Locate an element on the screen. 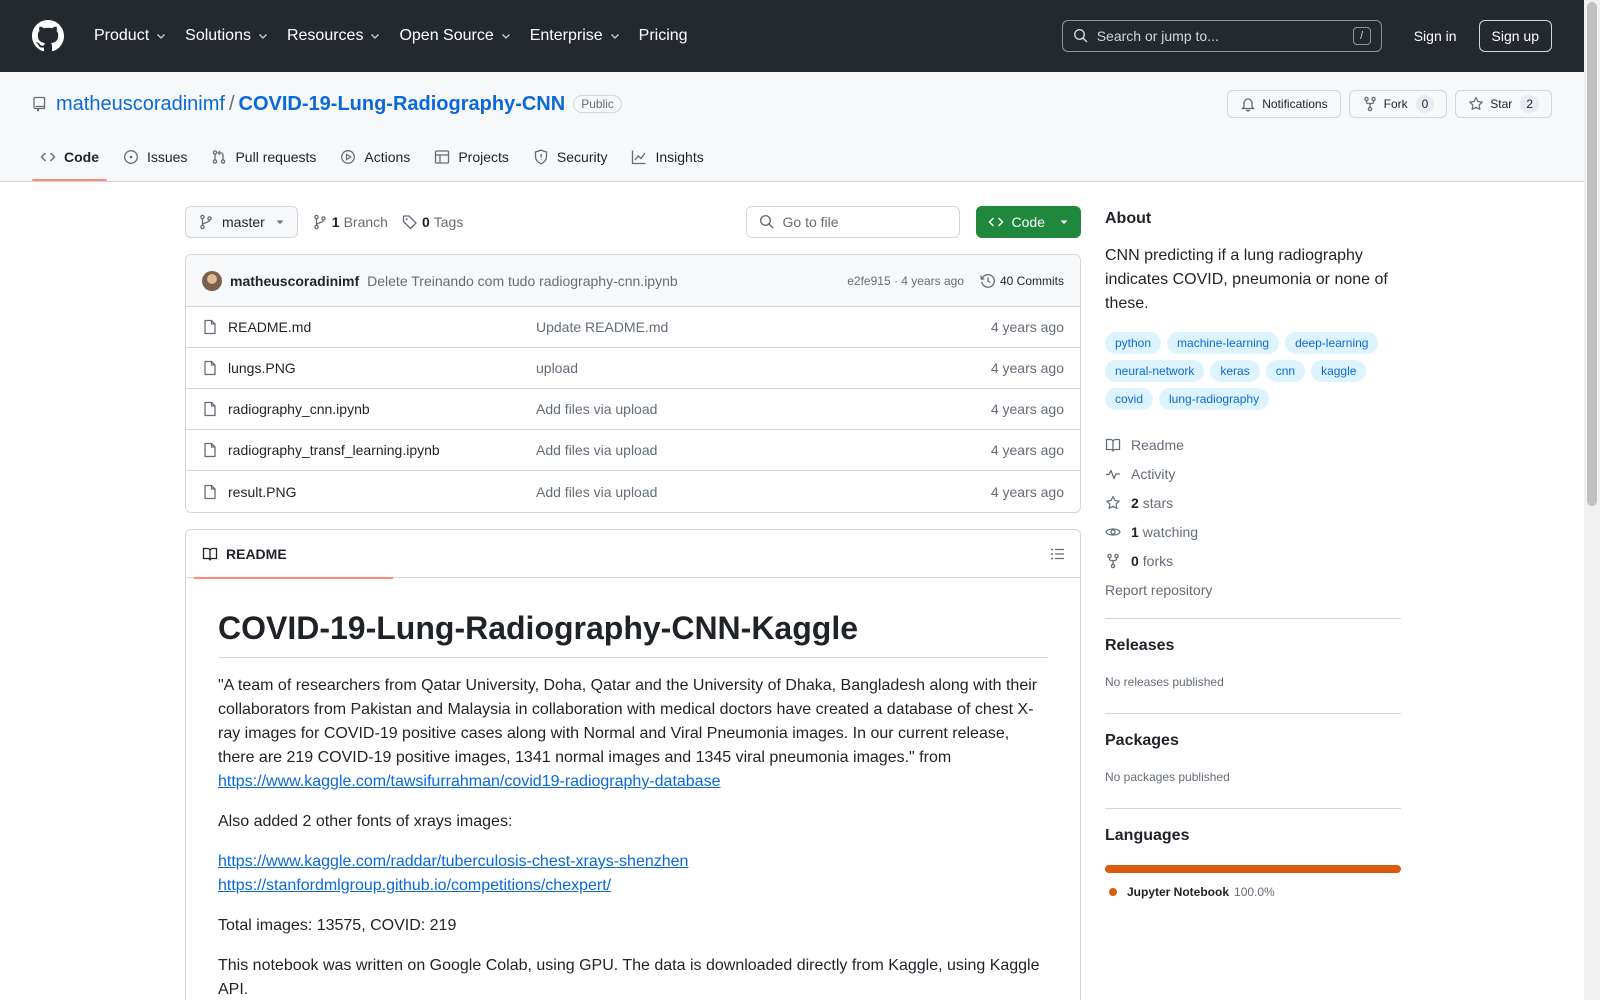 This screenshot has height=1000, width=1600. fork-button: Fork 0 is located at coordinates (1398, 104).